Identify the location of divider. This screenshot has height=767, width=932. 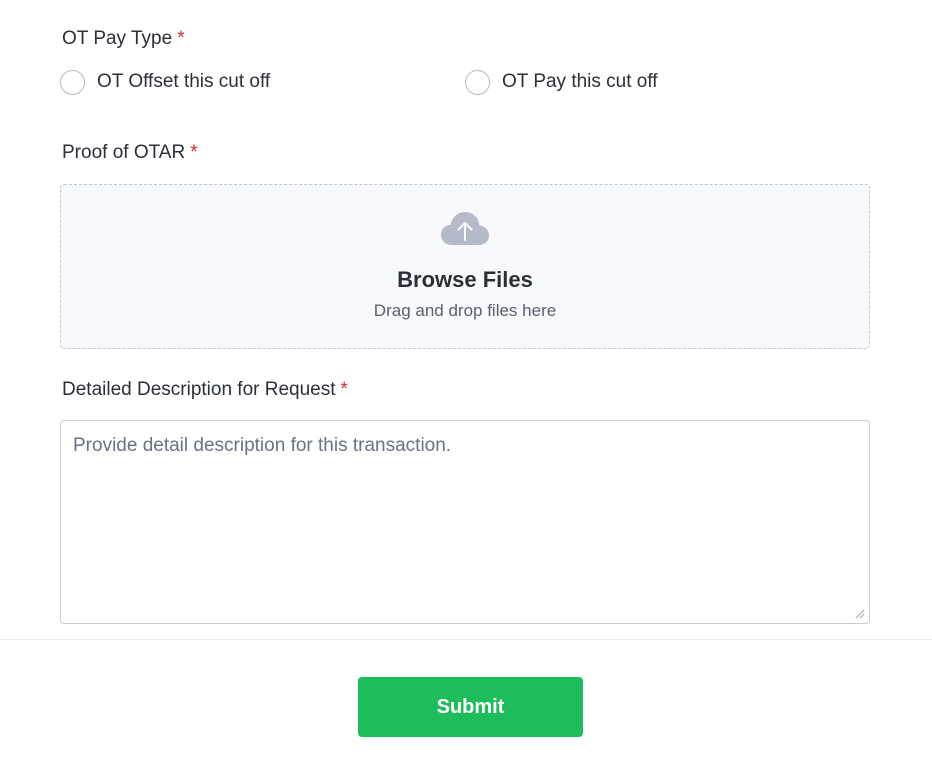
(466, 639).